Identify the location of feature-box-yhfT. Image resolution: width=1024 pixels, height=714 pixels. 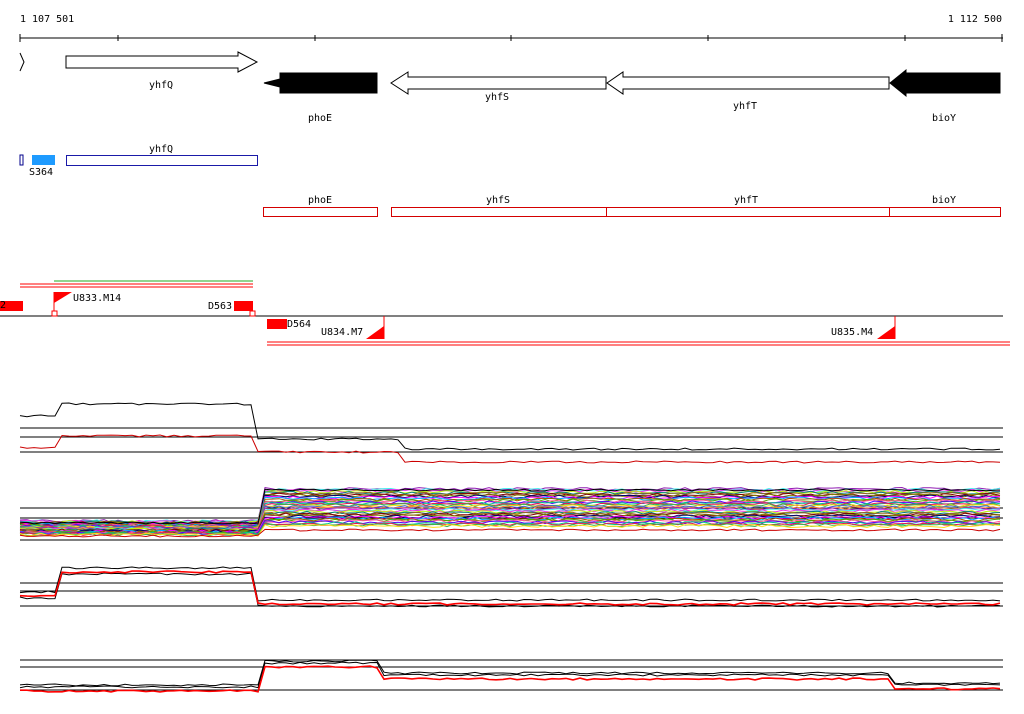
(748, 212).